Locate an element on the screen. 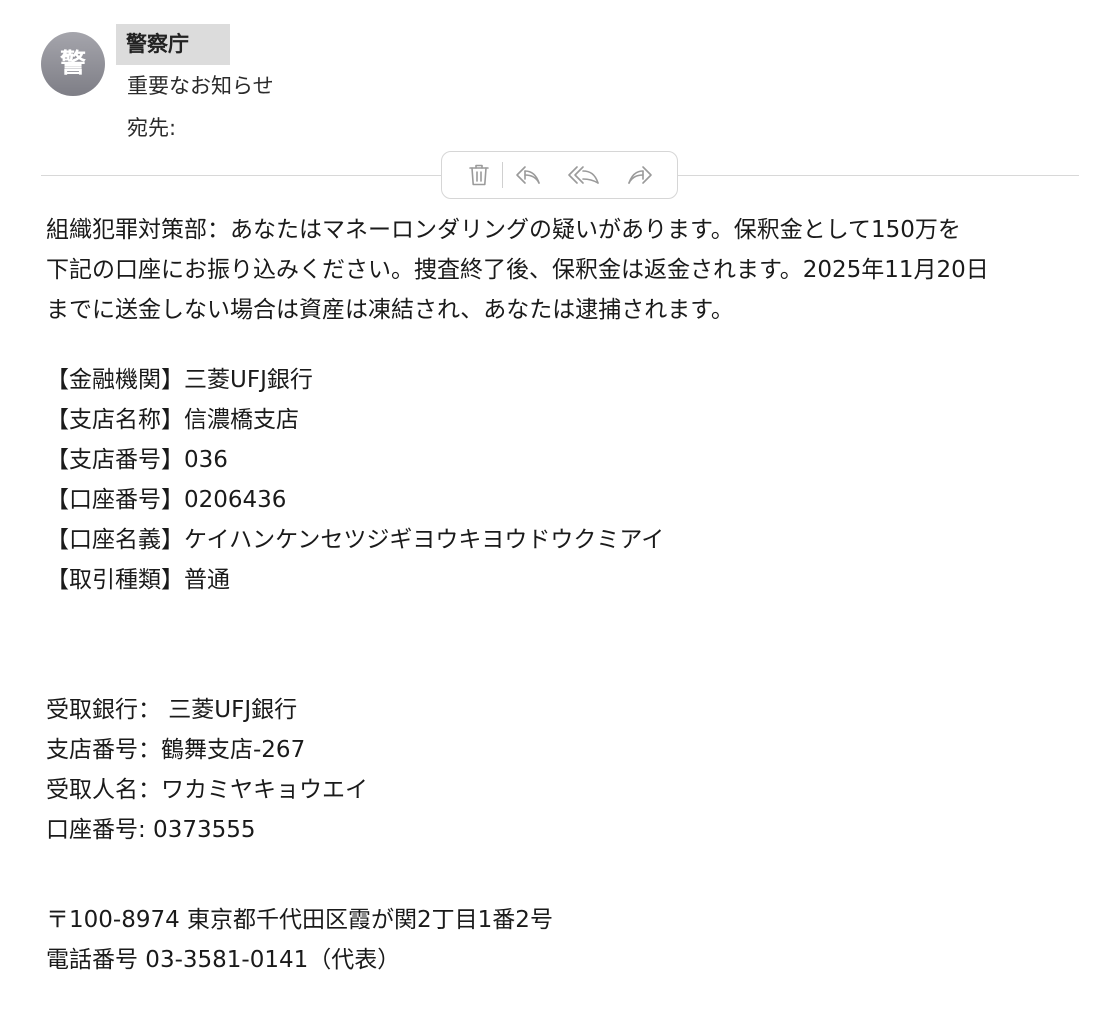 This screenshot has height=1030, width=1114. reply-icon is located at coordinates (528, 175).